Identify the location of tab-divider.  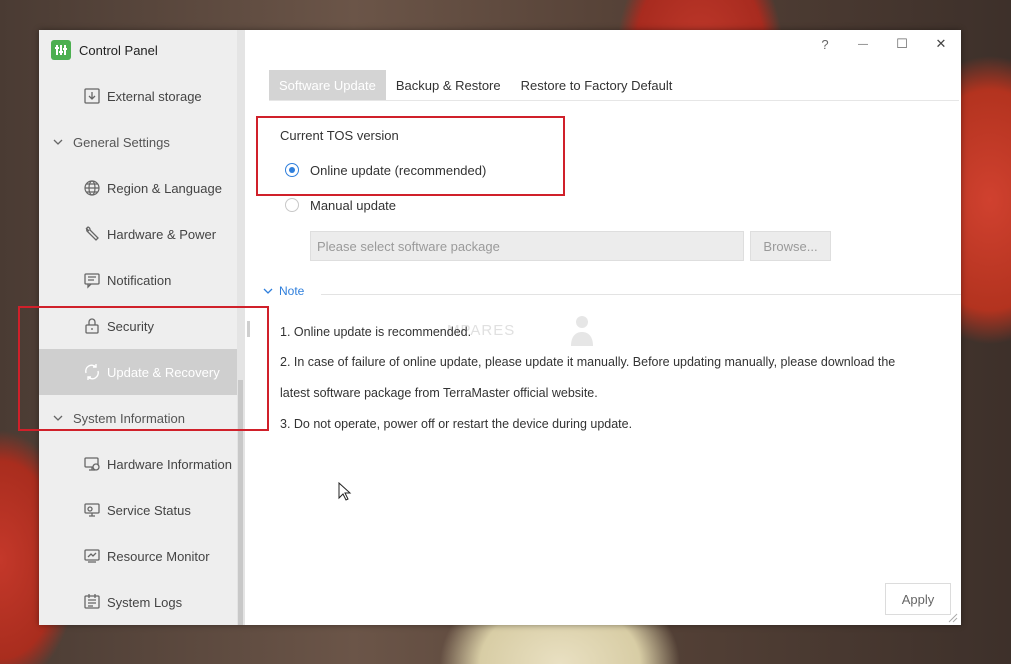
(614, 100).